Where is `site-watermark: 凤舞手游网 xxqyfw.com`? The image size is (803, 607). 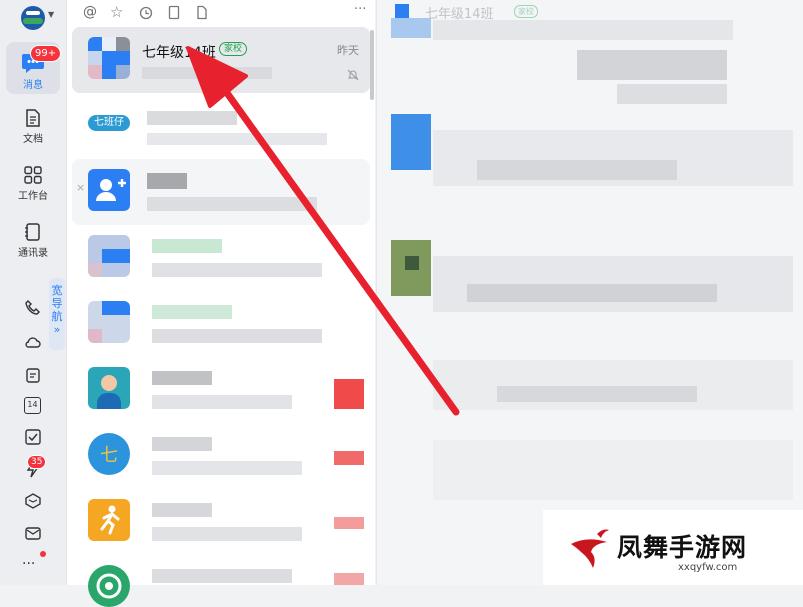
site-watermark: 凤舞手游网 xxqyfw.com is located at coordinates (673, 547).